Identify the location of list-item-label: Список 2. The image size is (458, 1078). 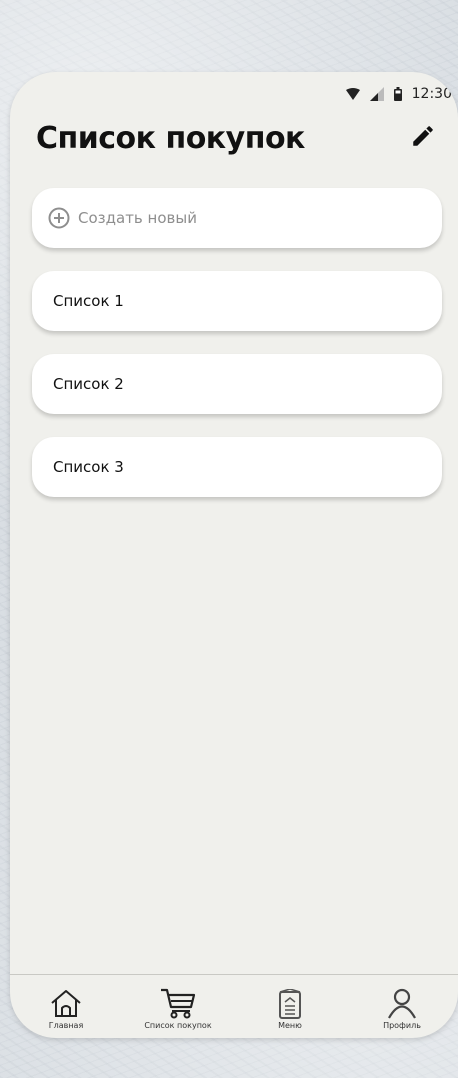
(88, 384).